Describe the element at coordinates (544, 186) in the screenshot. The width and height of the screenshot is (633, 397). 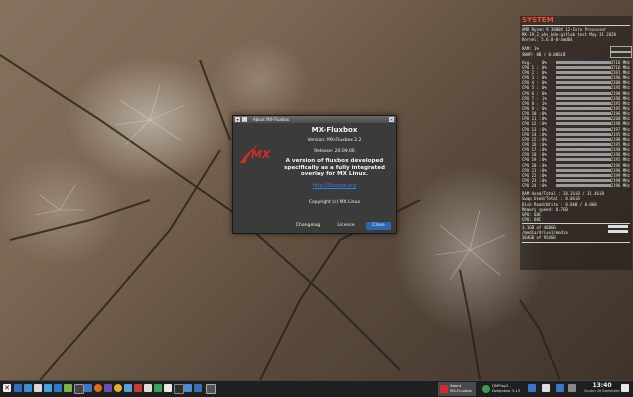
I see `cpu-percent: 0%` at that location.